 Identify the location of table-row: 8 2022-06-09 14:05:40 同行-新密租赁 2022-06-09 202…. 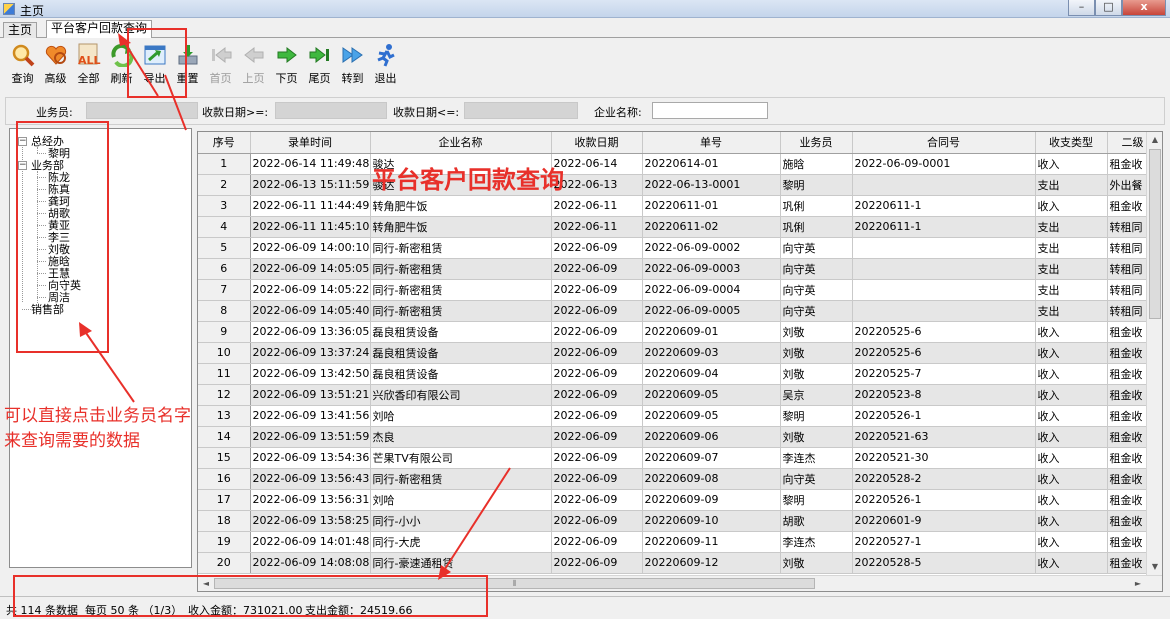
(678, 311).